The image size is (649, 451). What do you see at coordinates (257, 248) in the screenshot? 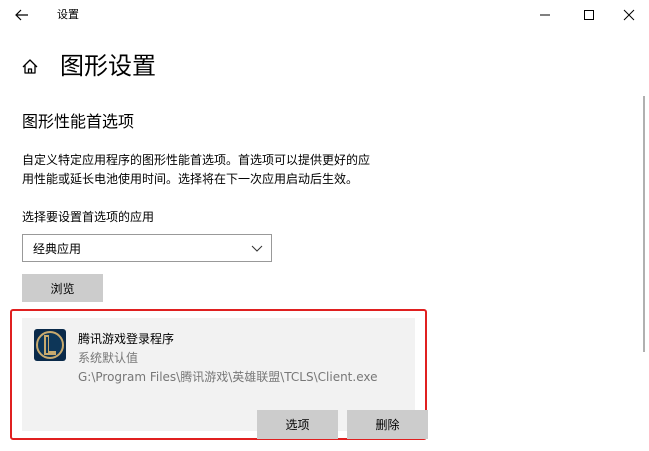
I see `chevron-down-icon` at bounding box center [257, 248].